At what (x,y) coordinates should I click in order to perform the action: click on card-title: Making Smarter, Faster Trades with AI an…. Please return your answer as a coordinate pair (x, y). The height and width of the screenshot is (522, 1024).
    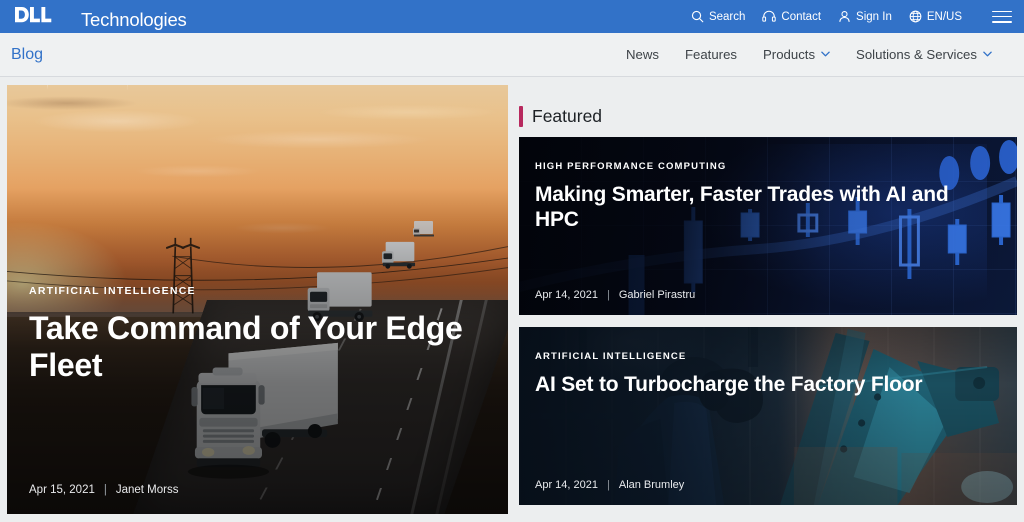
    Looking at the image, I should click on (742, 207).